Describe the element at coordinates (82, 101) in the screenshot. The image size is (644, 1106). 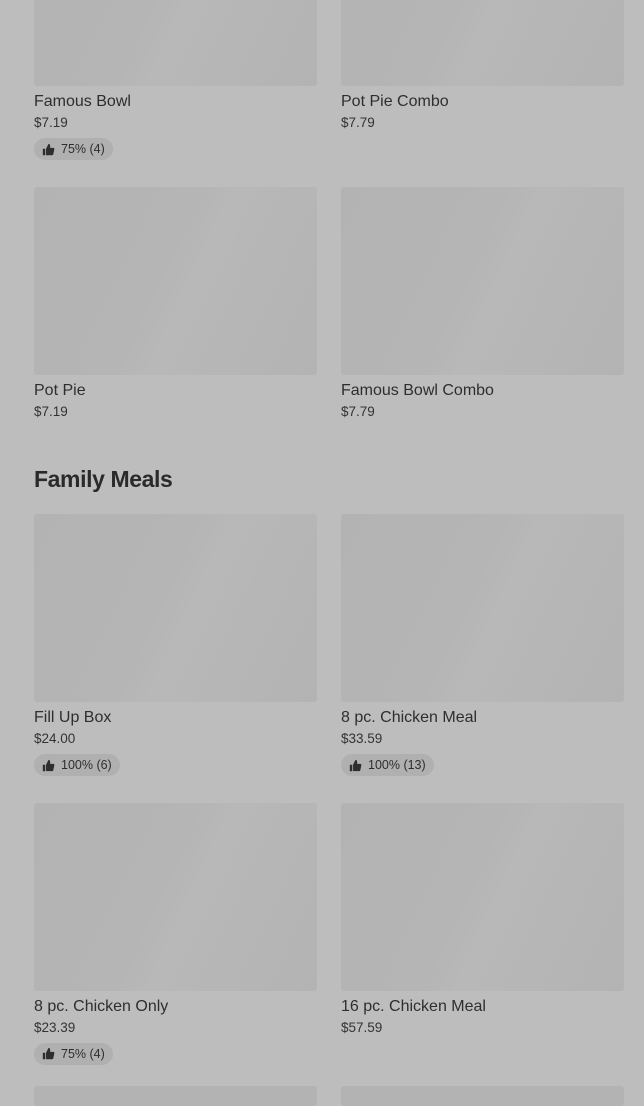
I see `item-name: Famous Bowl` at that location.